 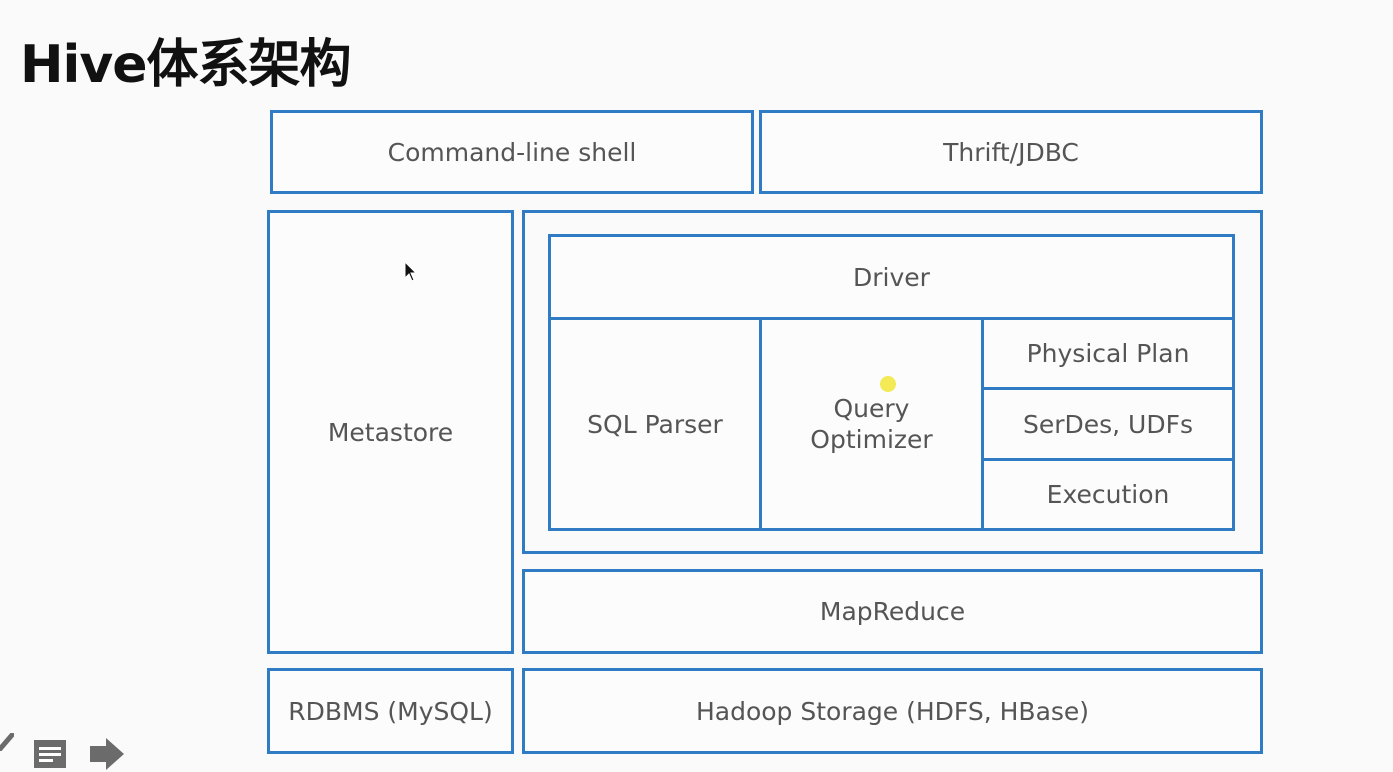 I want to click on execution-box: Execution, so click(x=1108, y=494).